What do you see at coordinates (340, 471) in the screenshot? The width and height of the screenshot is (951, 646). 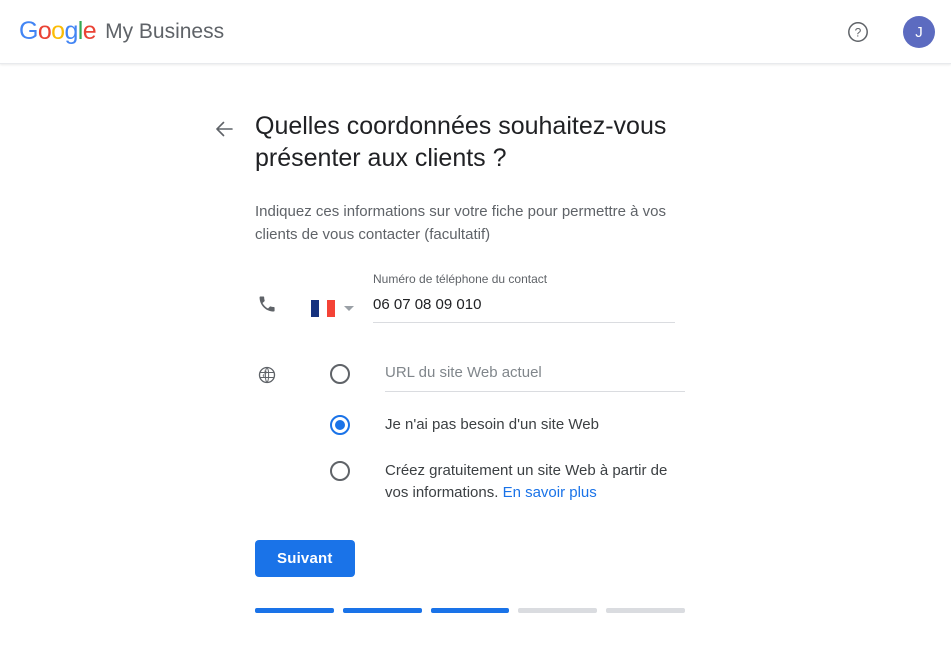 I see `radio-free-website` at bounding box center [340, 471].